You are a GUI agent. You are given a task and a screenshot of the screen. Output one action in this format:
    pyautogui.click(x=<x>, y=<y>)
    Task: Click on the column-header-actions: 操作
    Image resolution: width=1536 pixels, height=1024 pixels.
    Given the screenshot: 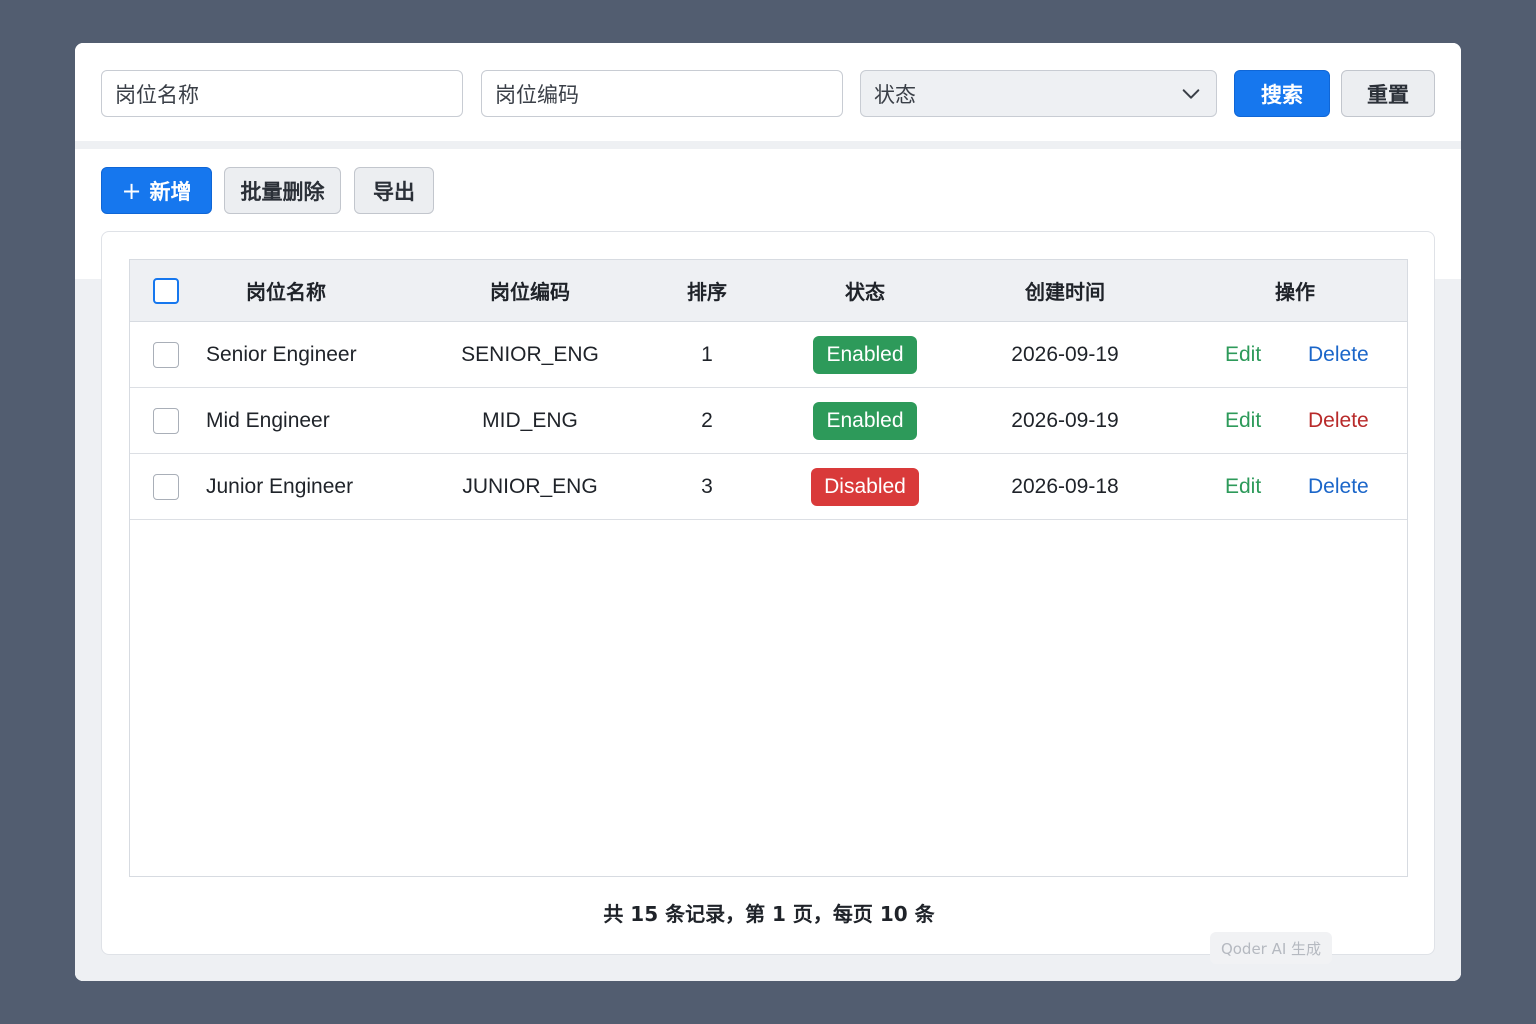 What is the action you would take?
    pyautogui.click(x=1295, y=292)
    